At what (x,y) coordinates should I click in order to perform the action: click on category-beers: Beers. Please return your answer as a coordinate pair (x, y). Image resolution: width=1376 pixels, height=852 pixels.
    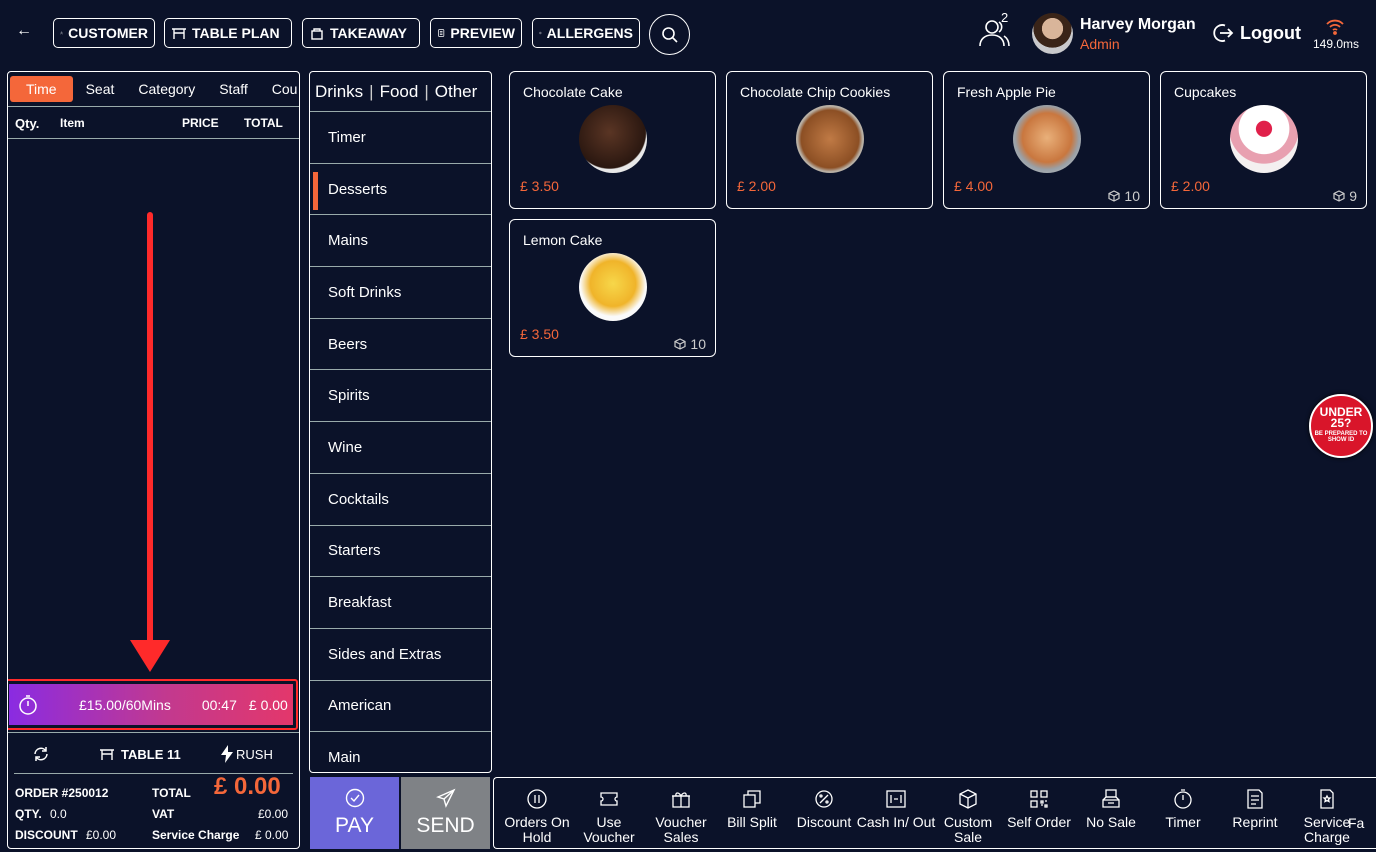
    Looking at the image, I should click on (400, 345).